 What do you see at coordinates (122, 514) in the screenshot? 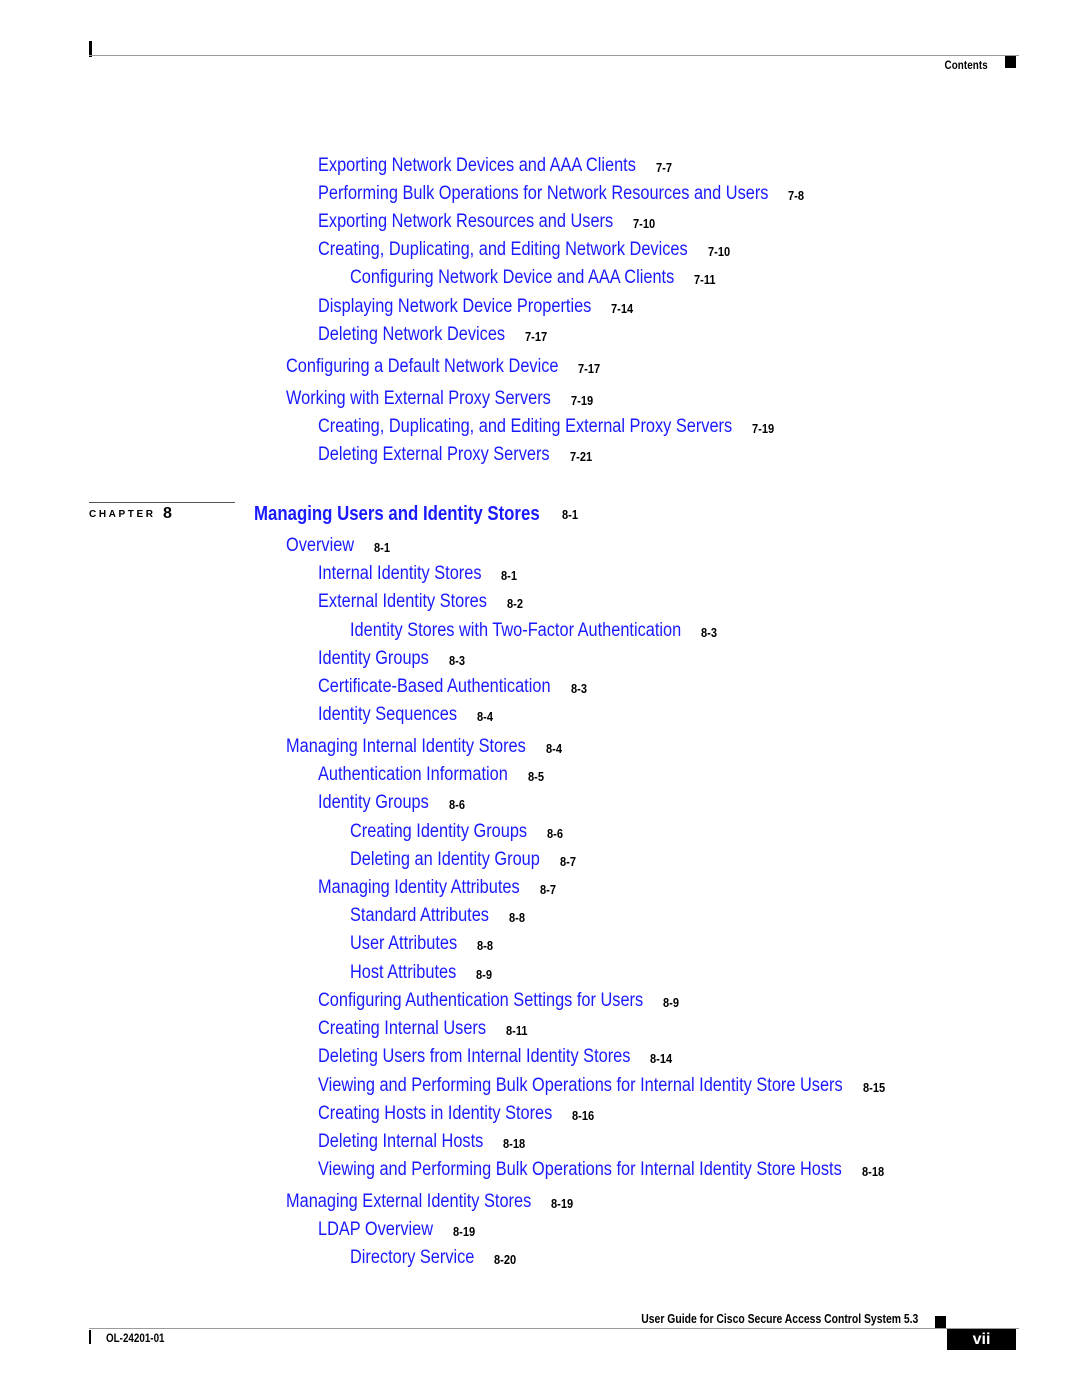
I see `chapter-label: CHAPTER` at bounding box center [122, 514].